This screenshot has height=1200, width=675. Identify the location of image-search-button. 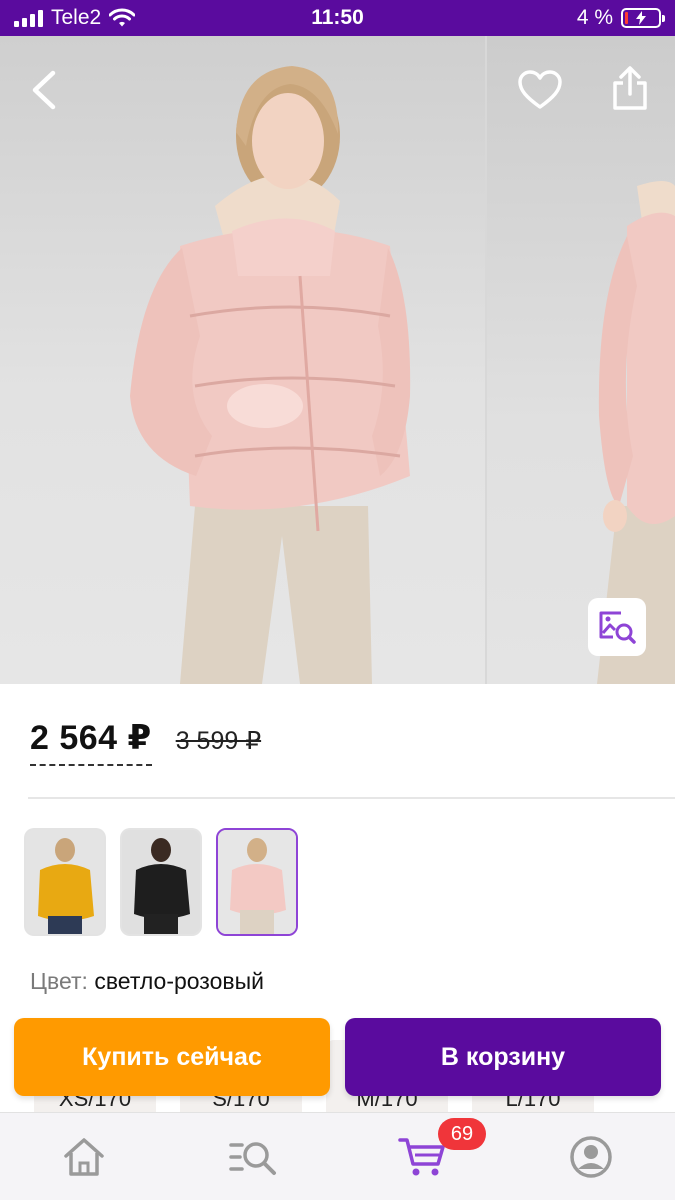
(617, 627).